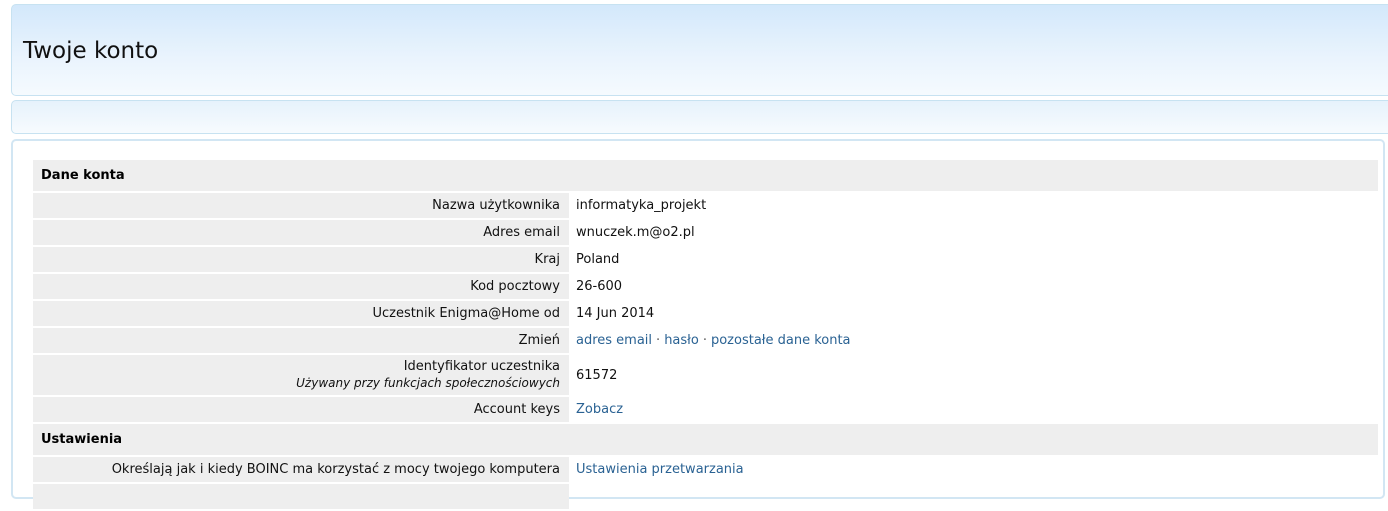 Image resolution: width=1388 pixels, height=511 pixels. I want to click on table-row-partial, so click(705, 496).